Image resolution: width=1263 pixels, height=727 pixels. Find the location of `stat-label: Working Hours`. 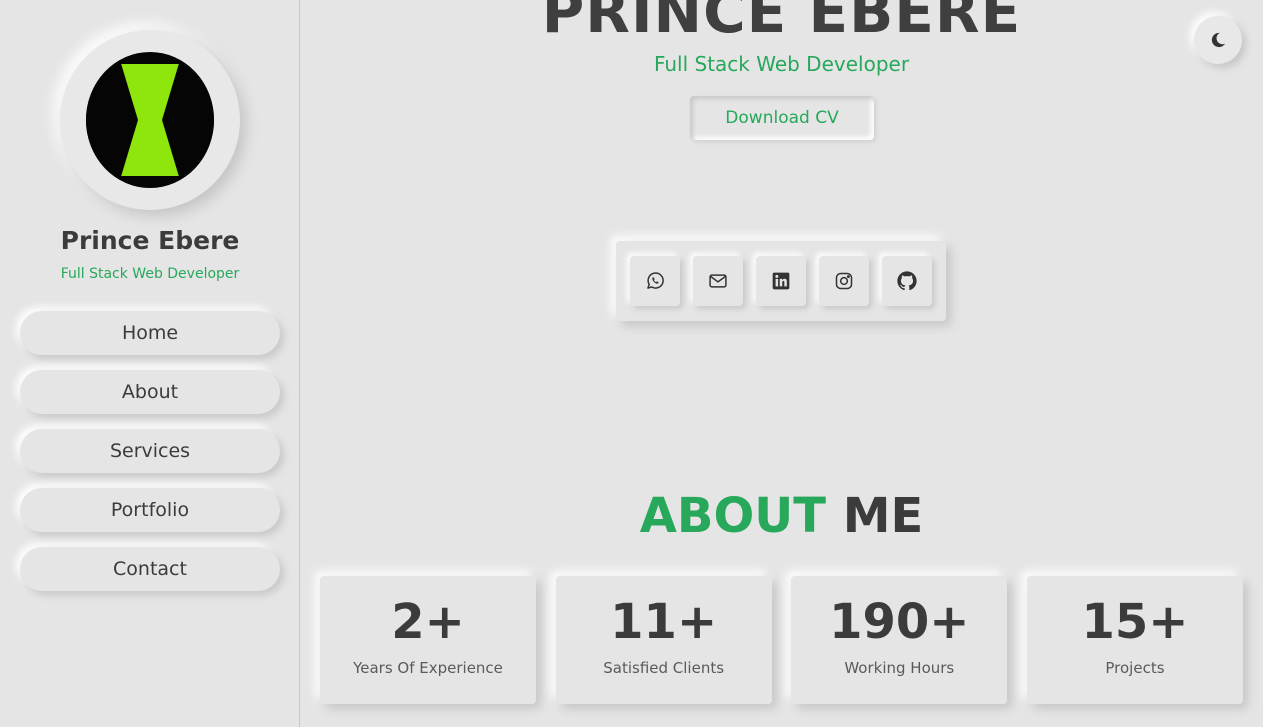

stat-label: Working Hours is located at coordinates (899, 668).